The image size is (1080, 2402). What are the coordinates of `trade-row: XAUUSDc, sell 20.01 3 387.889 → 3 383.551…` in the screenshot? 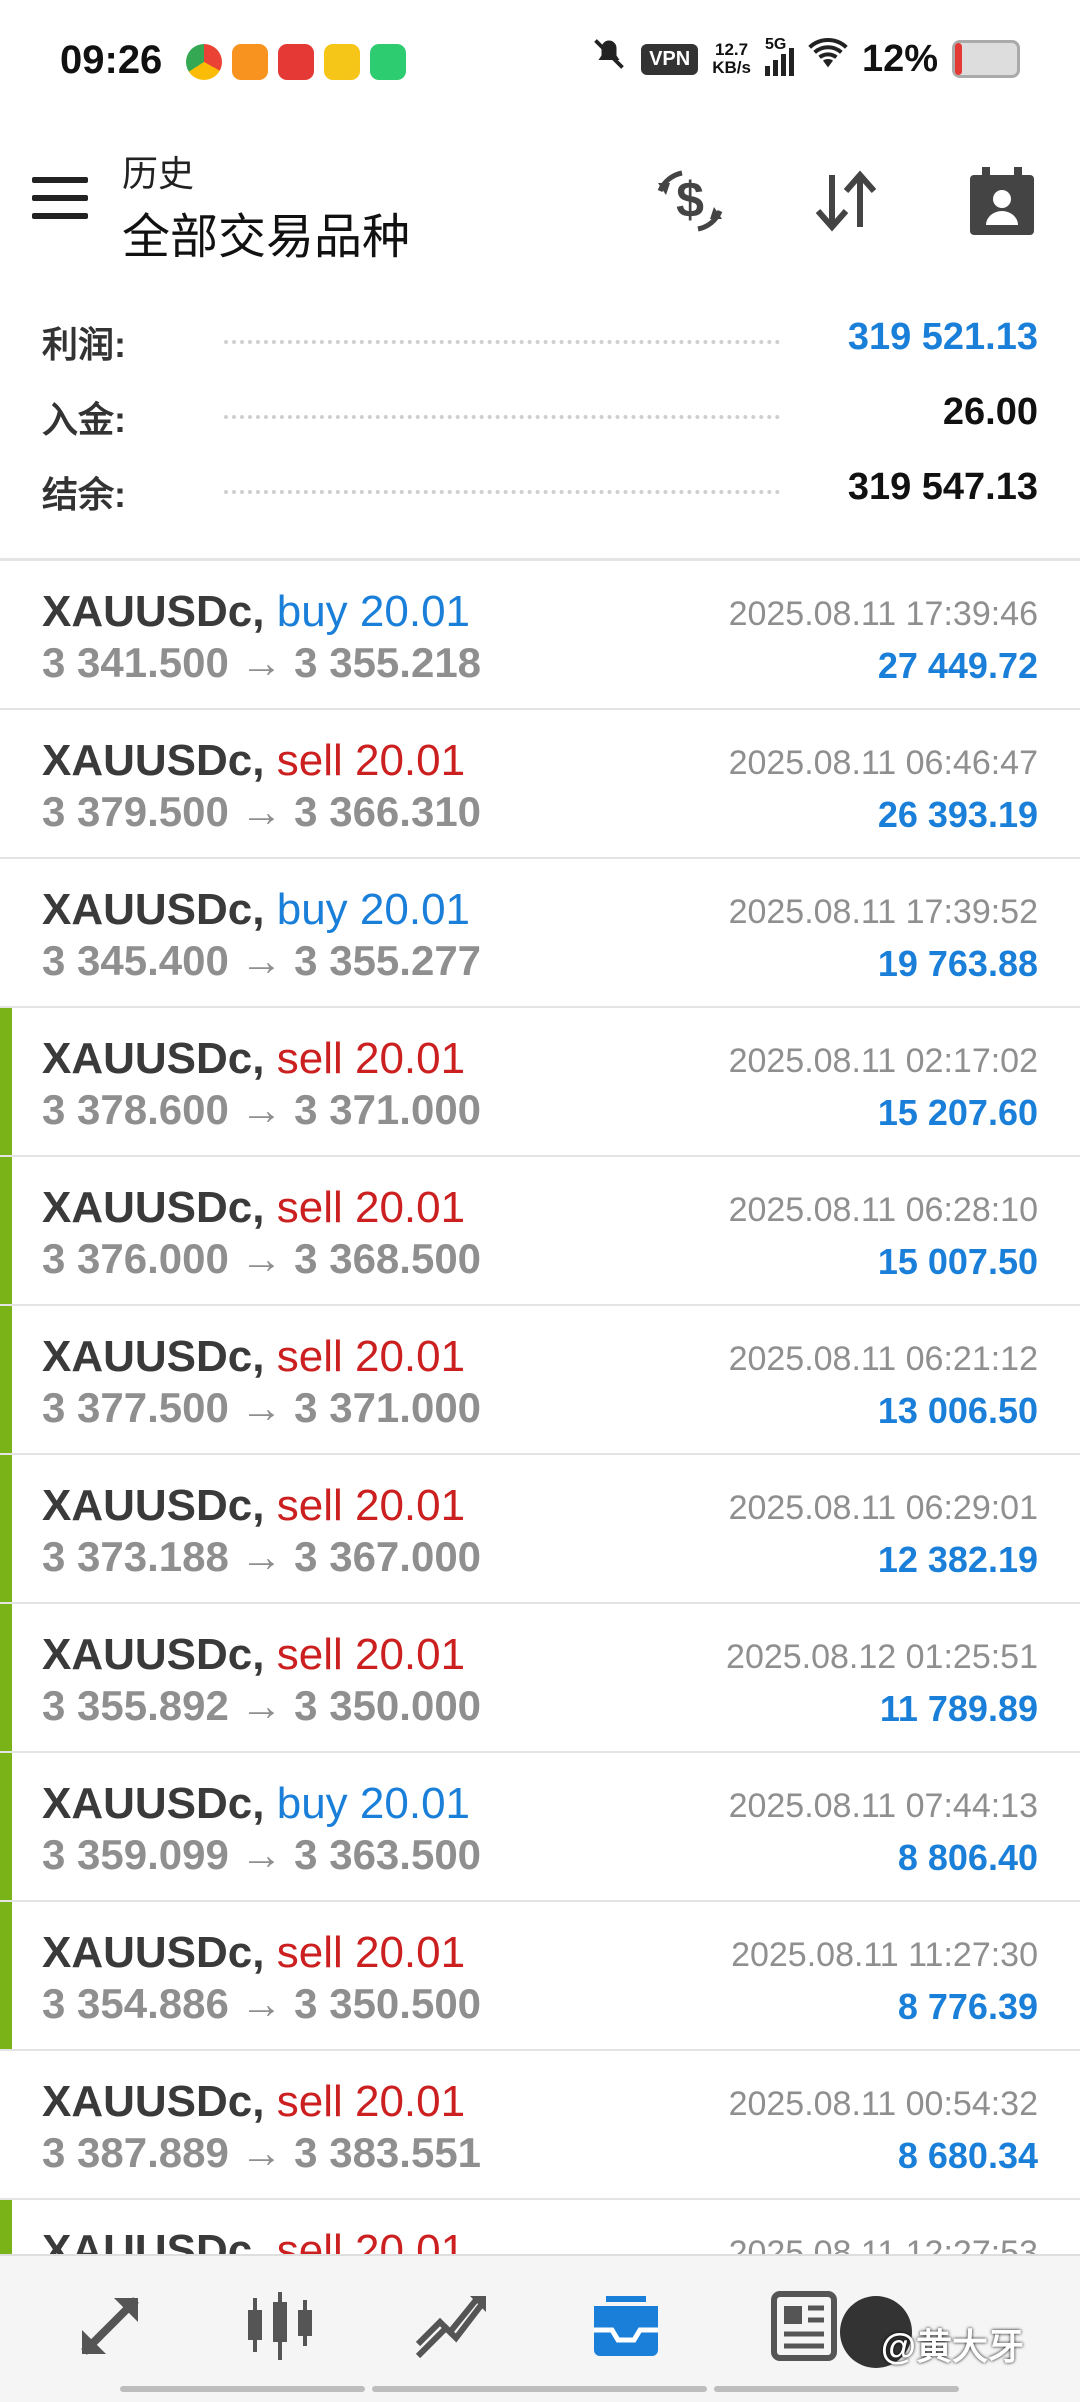 It's located at (540, 2125).